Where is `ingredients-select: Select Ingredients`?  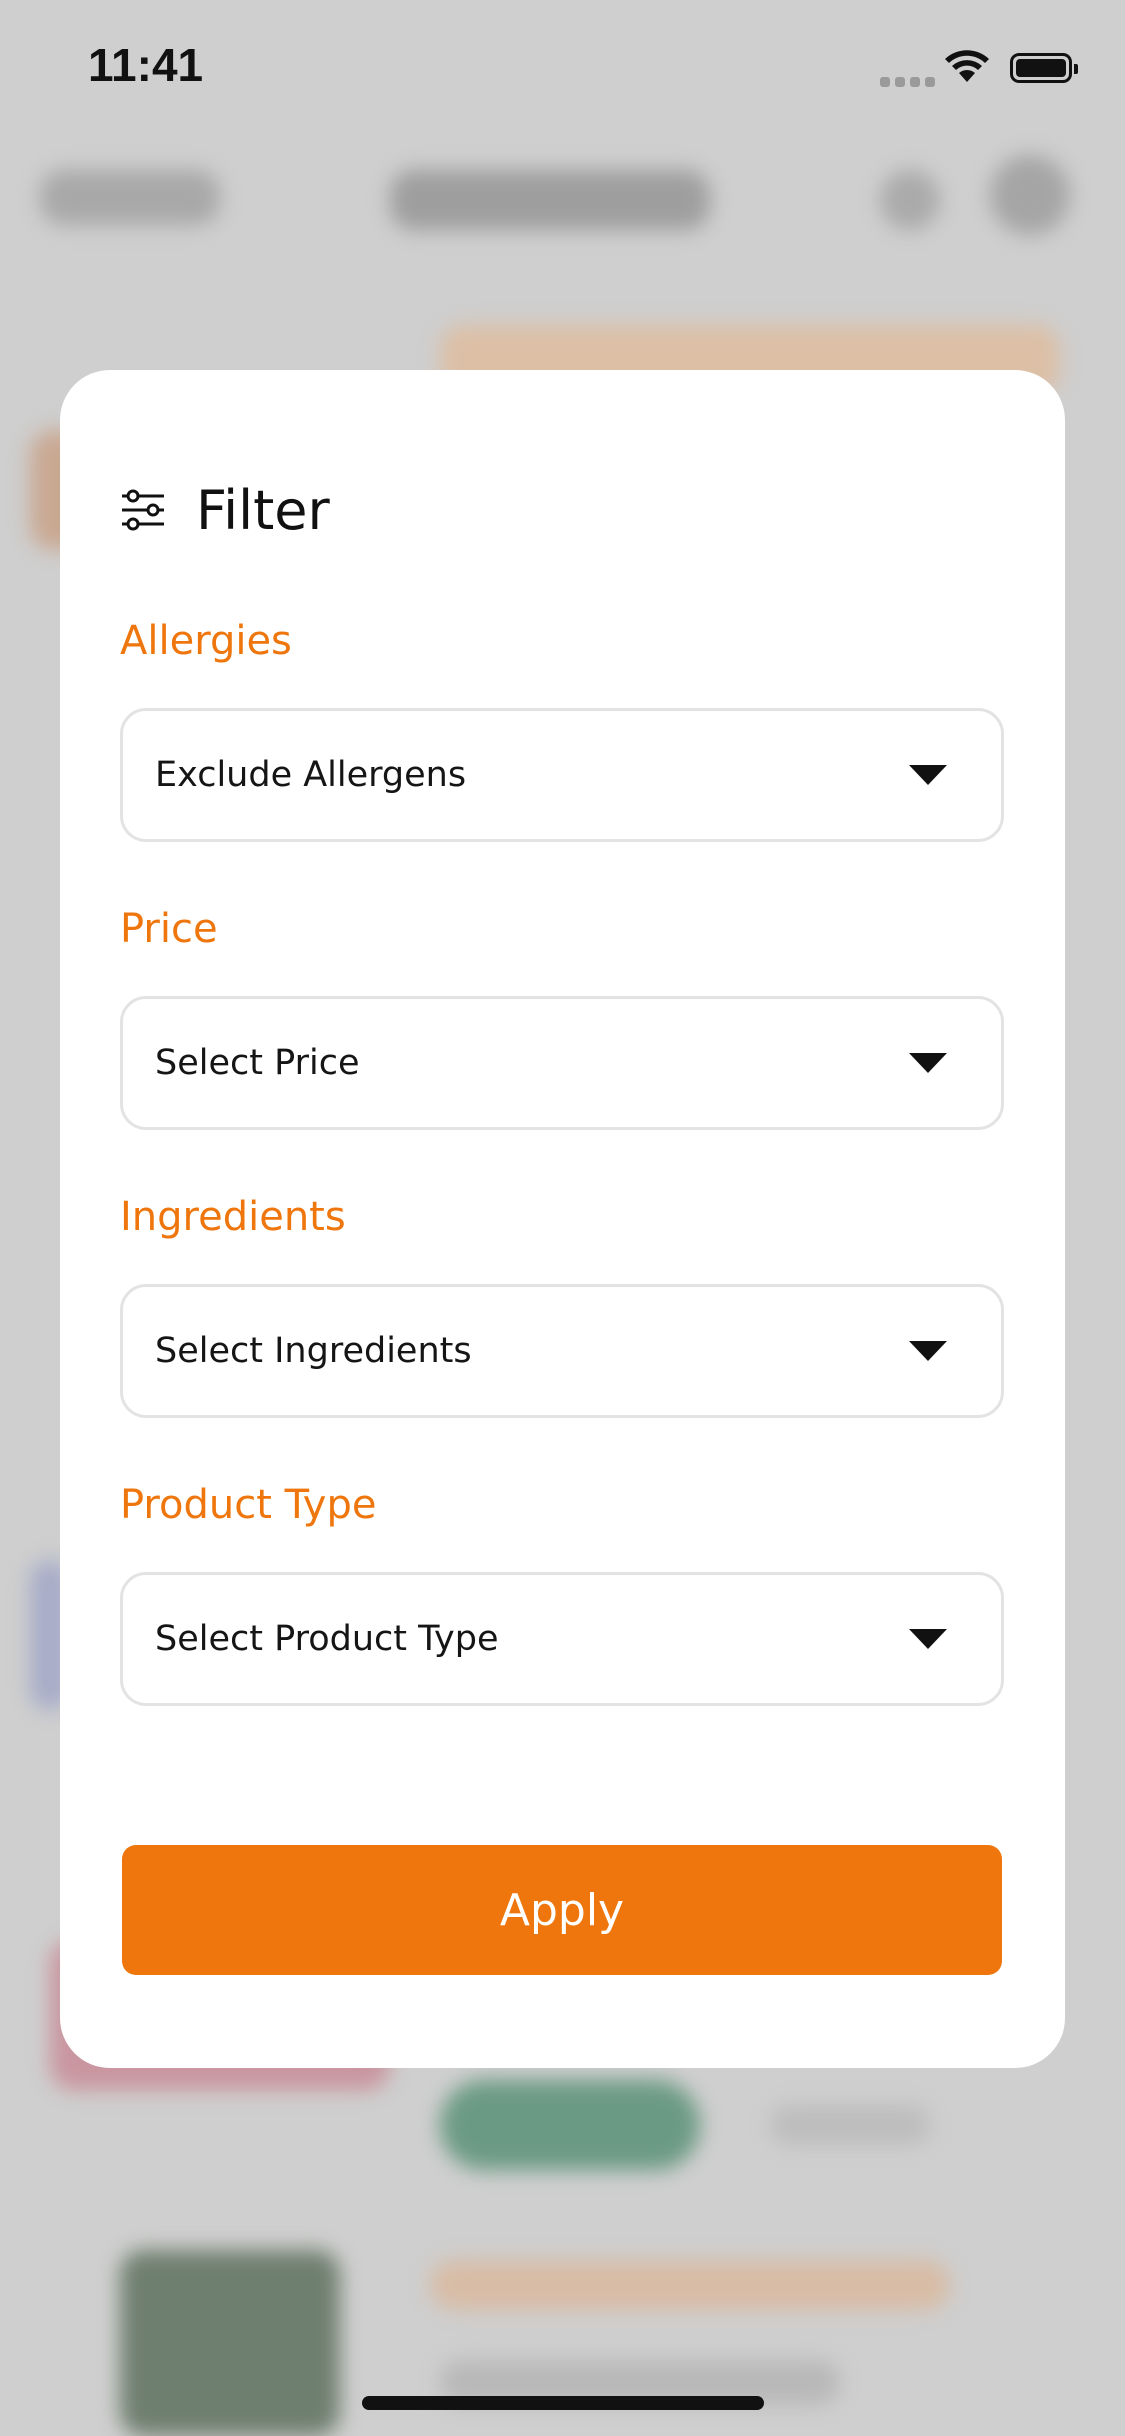
ingredients-select: Select Ingredients is located at coordinates (562, 1351).